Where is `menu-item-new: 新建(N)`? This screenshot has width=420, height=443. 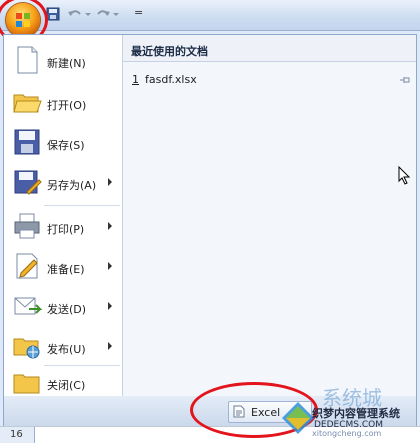
menu-item-new: 新建(N) is located at coordinates (63, 61).